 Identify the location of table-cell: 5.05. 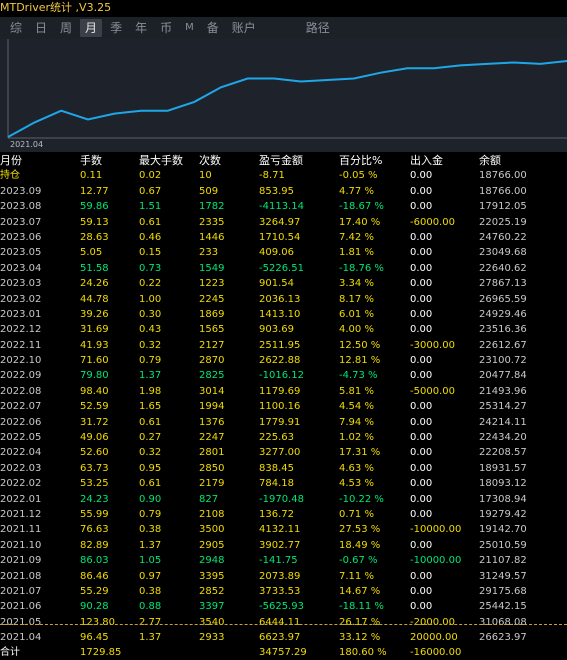
(91, 253).